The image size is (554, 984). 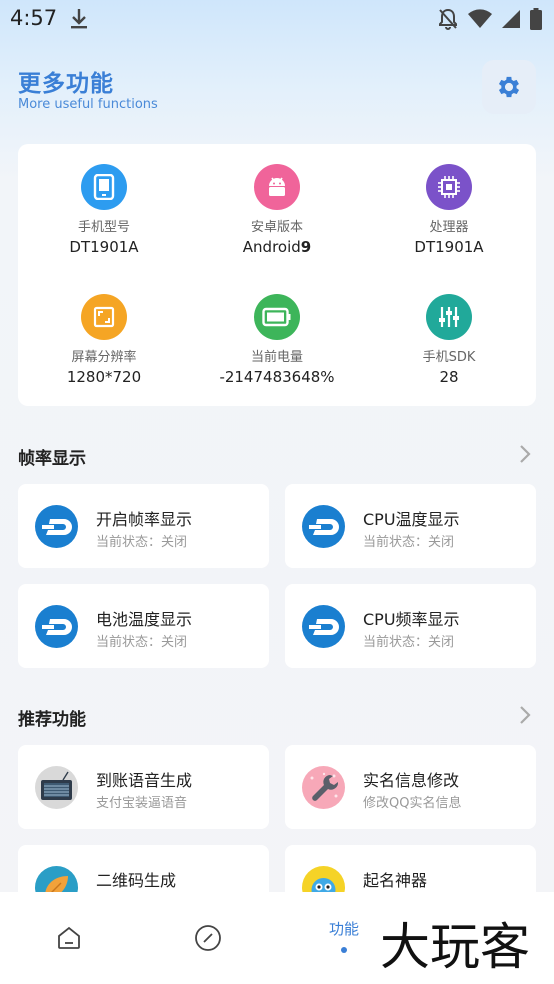 I want to click on android-version-number: 9, so click(x=306, y=247).